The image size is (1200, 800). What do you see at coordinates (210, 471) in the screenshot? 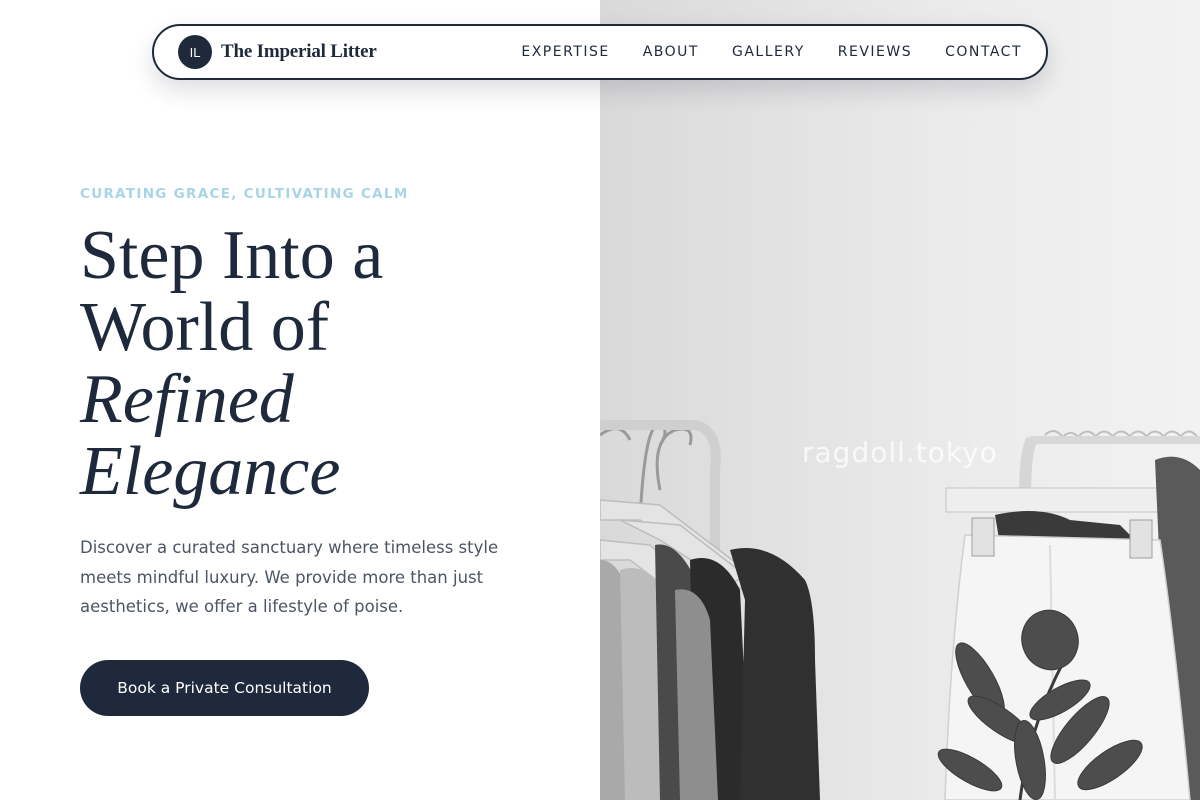
I see `headline-line-4: Elegance` at bounding box center [210, 471].